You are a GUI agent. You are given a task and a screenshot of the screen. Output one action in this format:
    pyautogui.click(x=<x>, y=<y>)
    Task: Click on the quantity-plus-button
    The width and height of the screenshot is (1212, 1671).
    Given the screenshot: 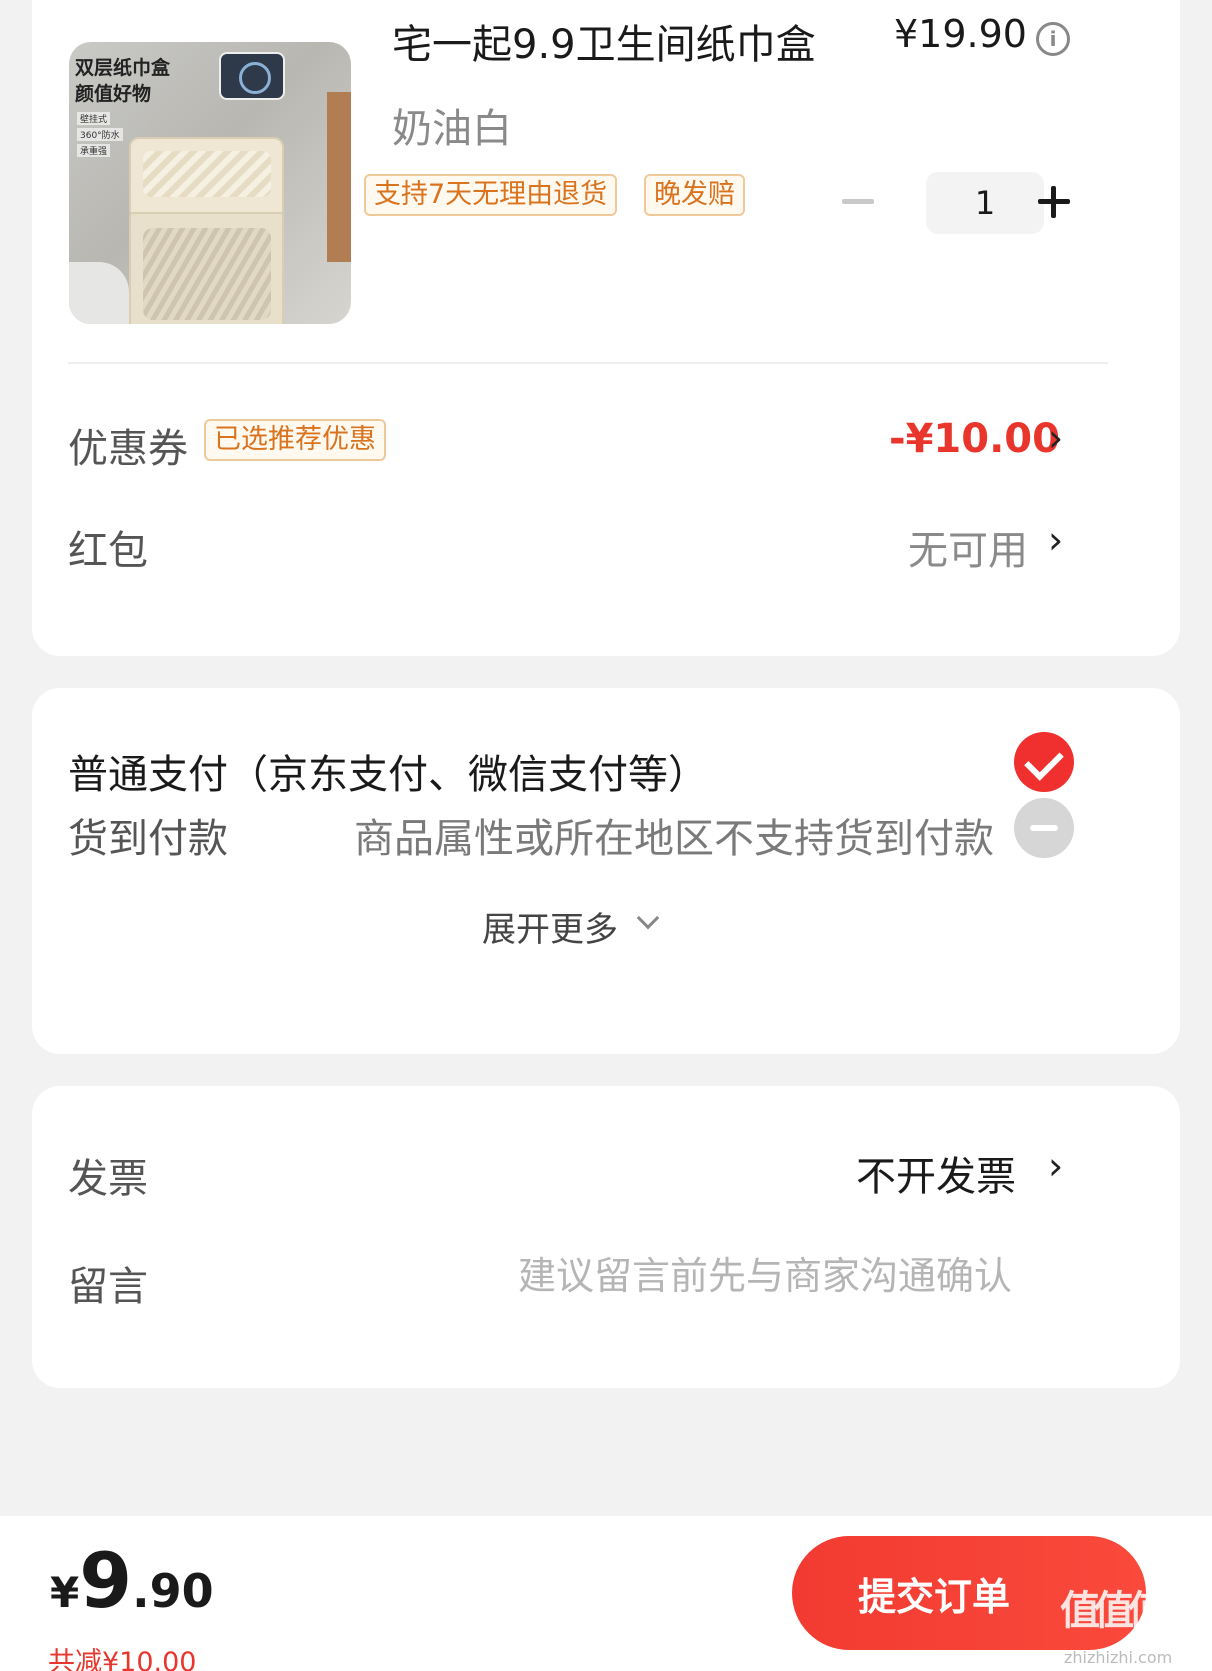 What is the action you would take?
    pyautogui.click(x=1054, y=202)
    